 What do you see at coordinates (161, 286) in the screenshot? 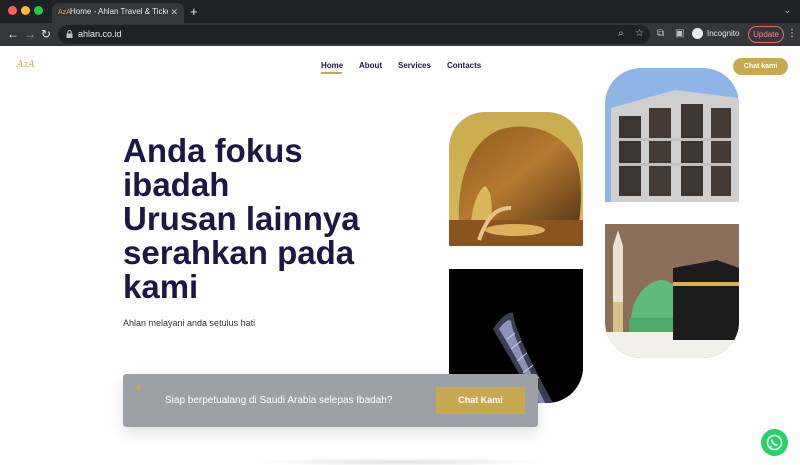
I see `headline-line: kami` at bounding box center [161, 286].